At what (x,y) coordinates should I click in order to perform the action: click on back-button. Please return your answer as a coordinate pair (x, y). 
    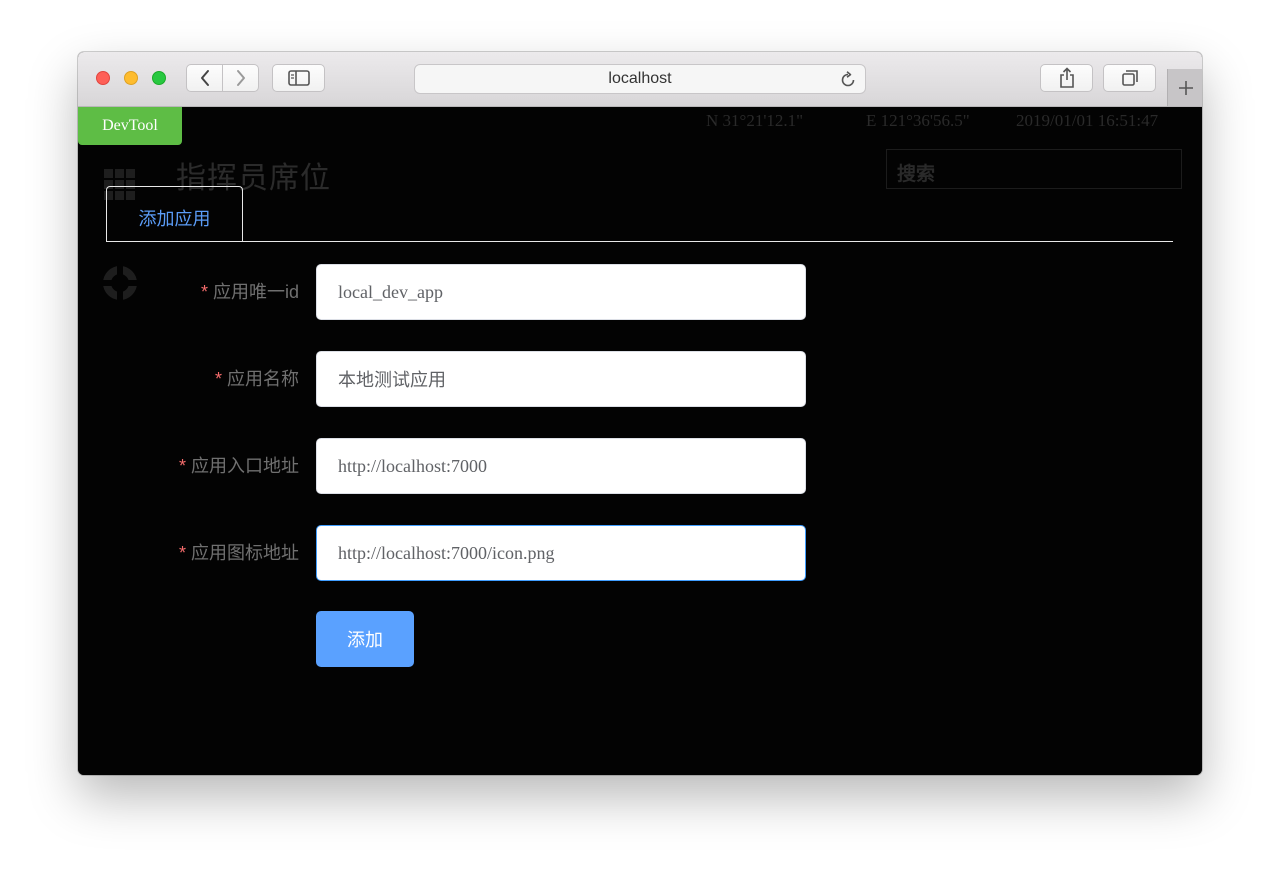
    Looking at the image, I should click on (204, 78).